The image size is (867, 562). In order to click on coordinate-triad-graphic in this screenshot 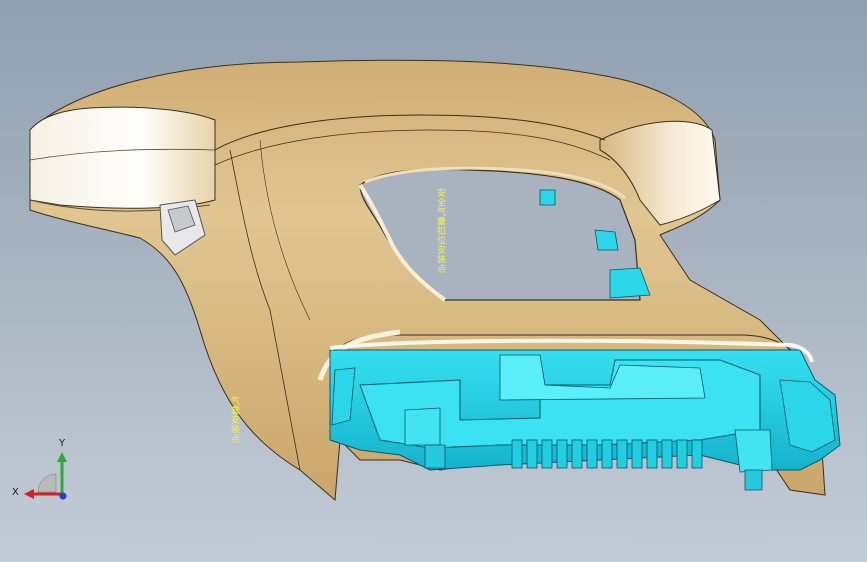, I will do `click(45, 476)`.